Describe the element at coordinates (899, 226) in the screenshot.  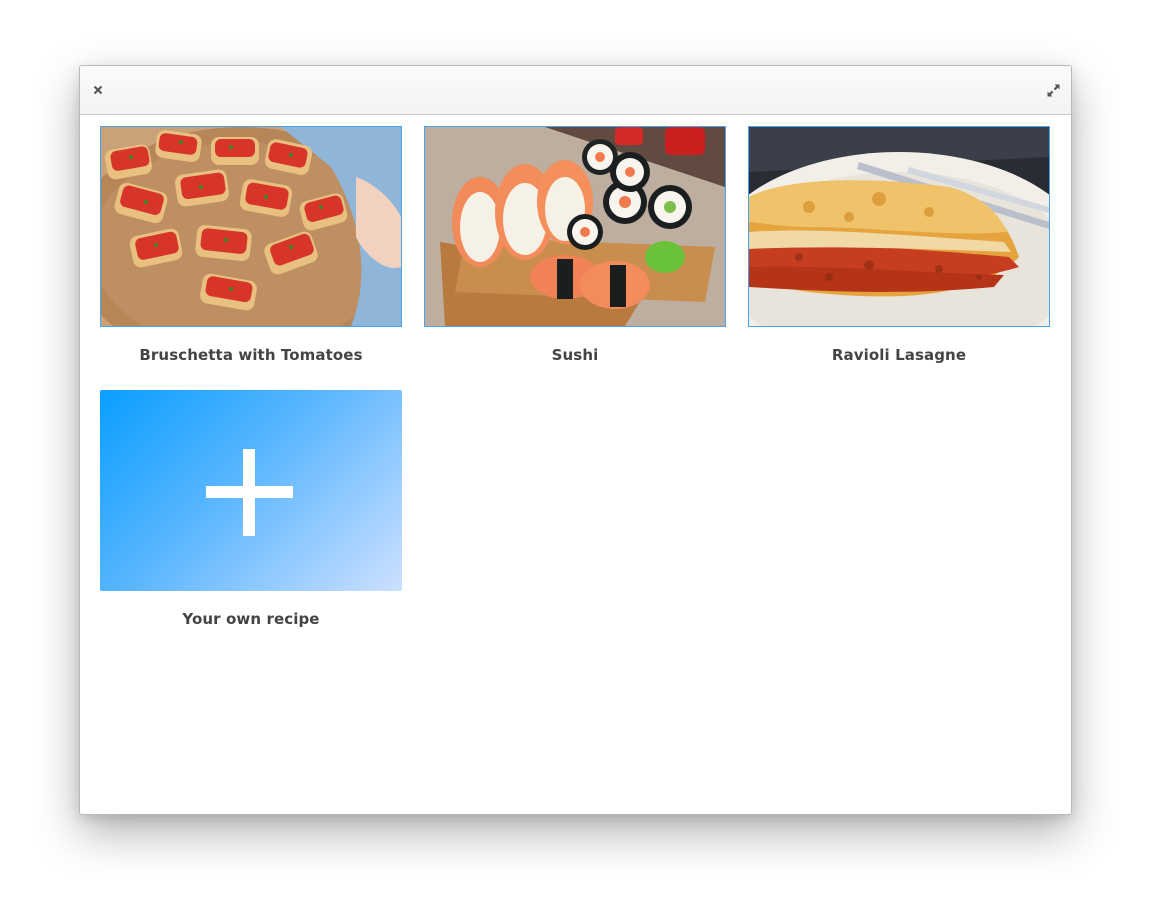
I see `lasagne-photo` at that location.